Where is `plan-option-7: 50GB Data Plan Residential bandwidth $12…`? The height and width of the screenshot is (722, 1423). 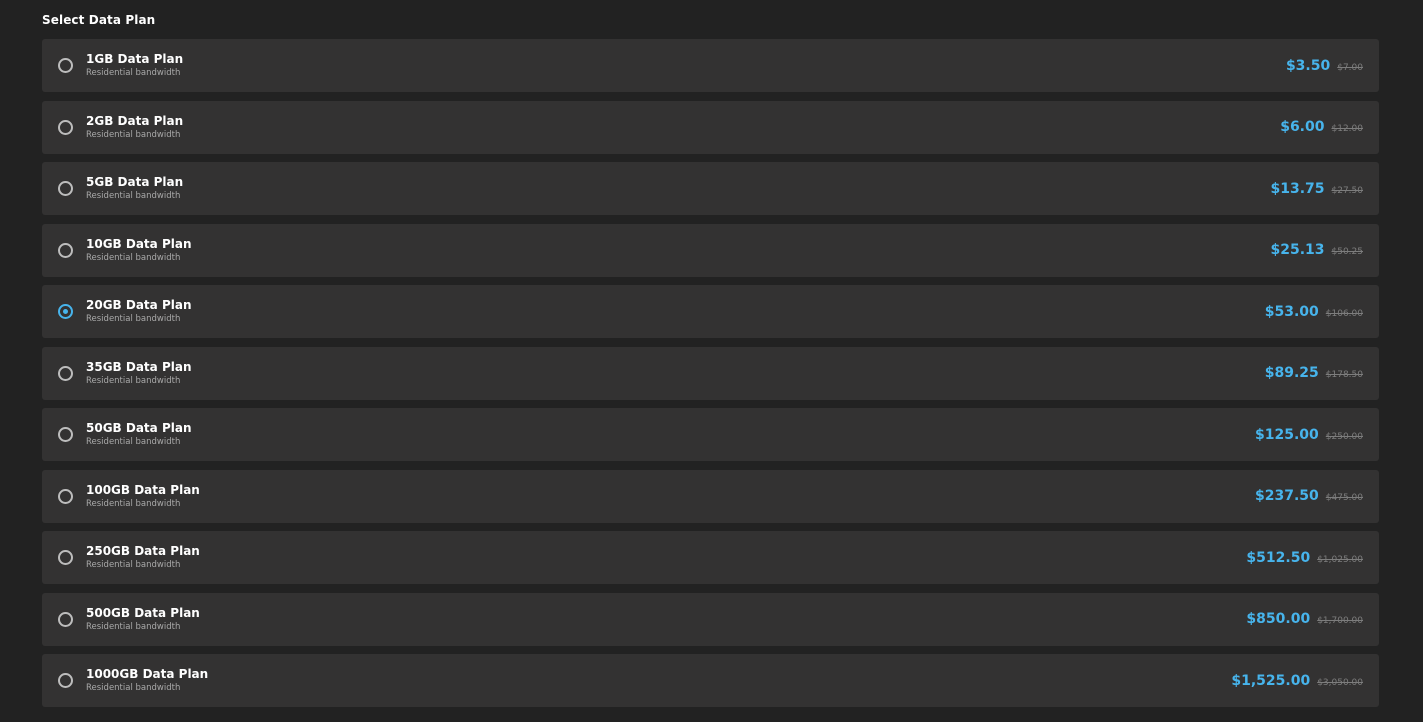 plan-option-7: 50GB Data Plan Residential bandwidth $12… is located at coordinates (710, 434).